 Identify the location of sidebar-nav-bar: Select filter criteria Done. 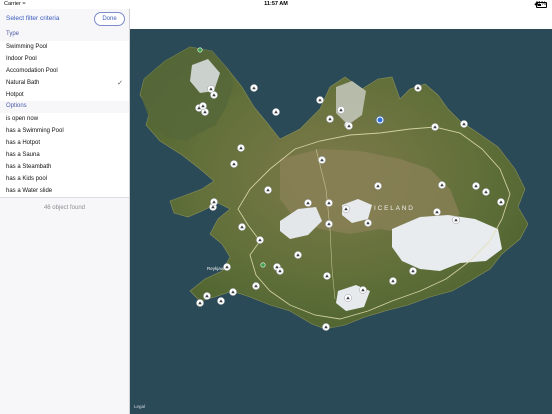
(64, 19).